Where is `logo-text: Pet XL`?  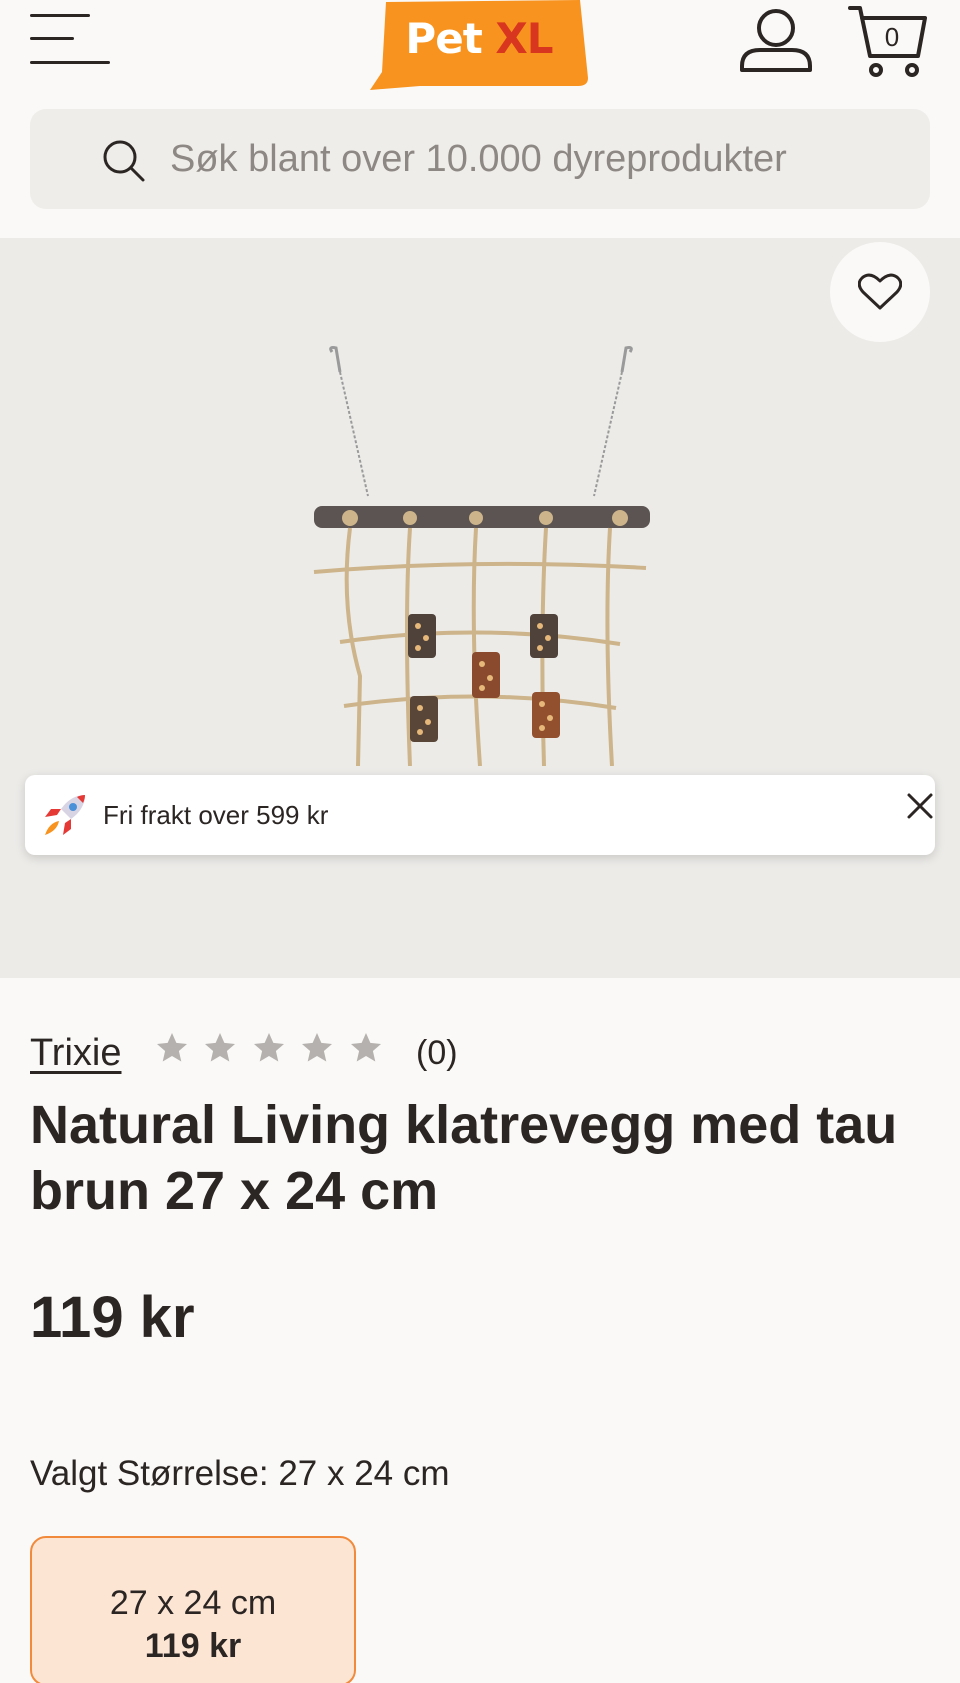 logo-text: Pet XL is located at coordinates (479, 38).